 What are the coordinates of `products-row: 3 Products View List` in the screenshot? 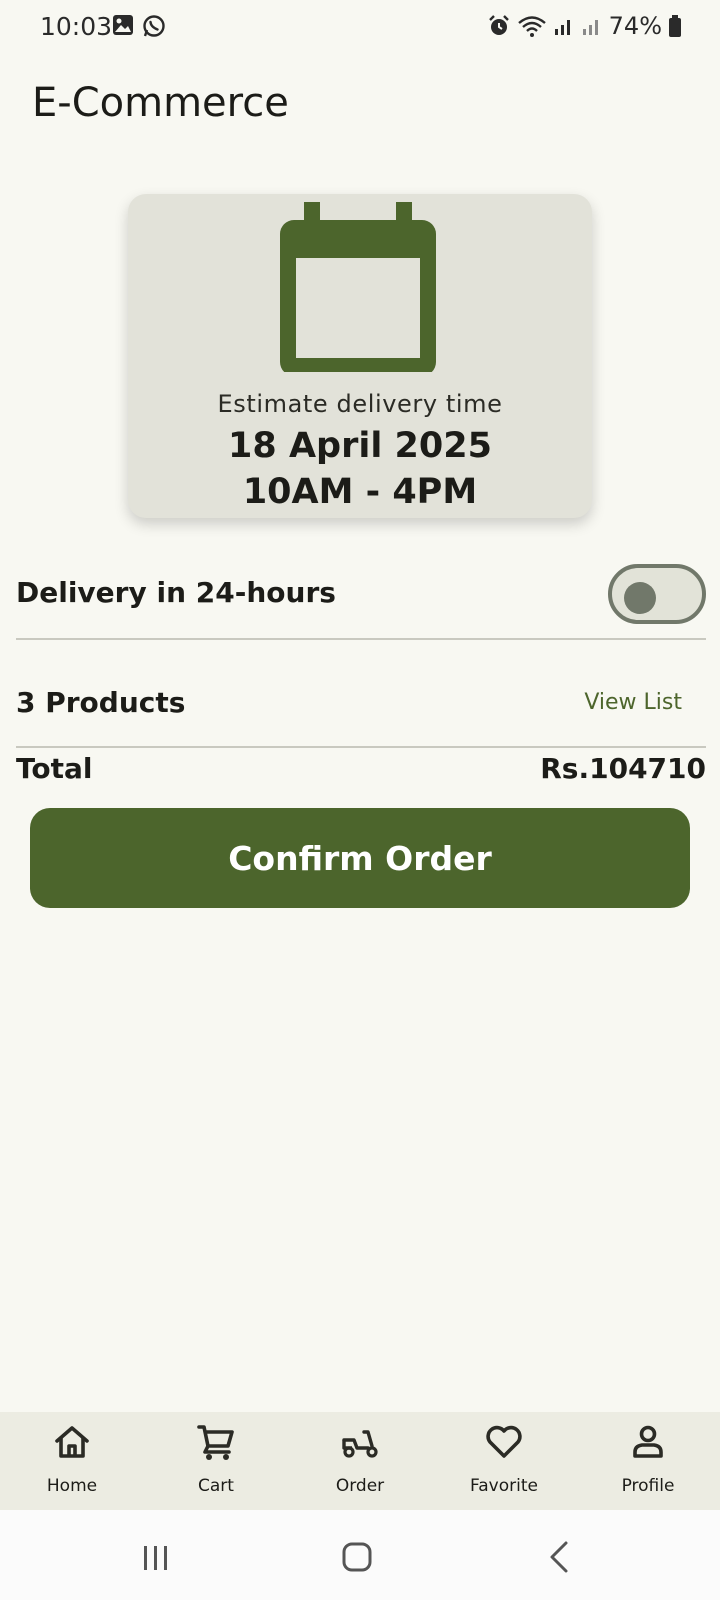 It's located at (361, 708).